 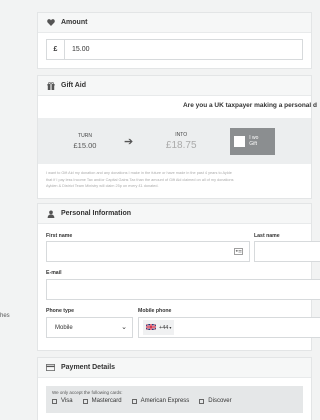 I want to click on uk-flag-icon, so click(x=151, y=327).